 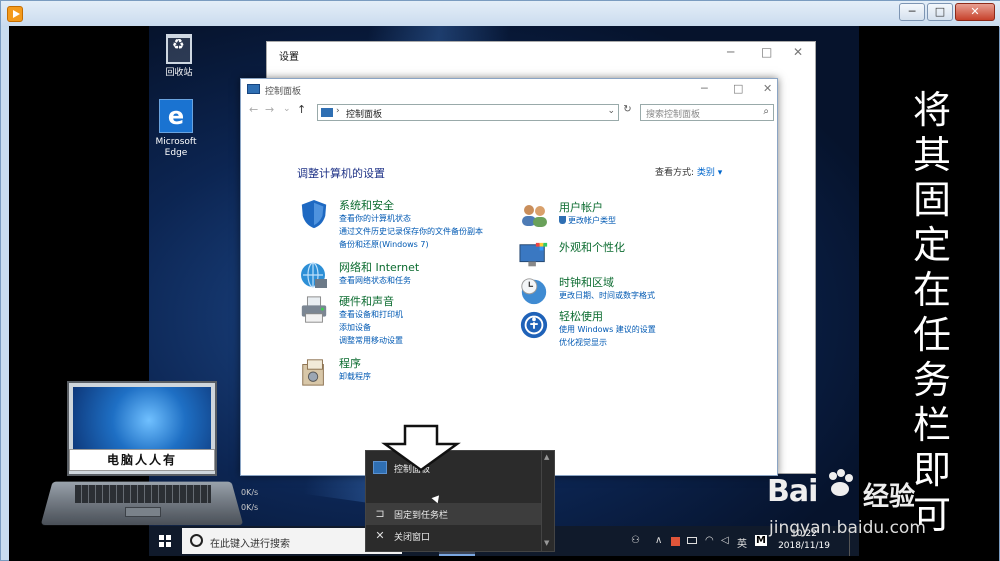 I want to click on baidu-watermark: Bai 经验 jingyan.baidu.com, so click(x=854, y=511).